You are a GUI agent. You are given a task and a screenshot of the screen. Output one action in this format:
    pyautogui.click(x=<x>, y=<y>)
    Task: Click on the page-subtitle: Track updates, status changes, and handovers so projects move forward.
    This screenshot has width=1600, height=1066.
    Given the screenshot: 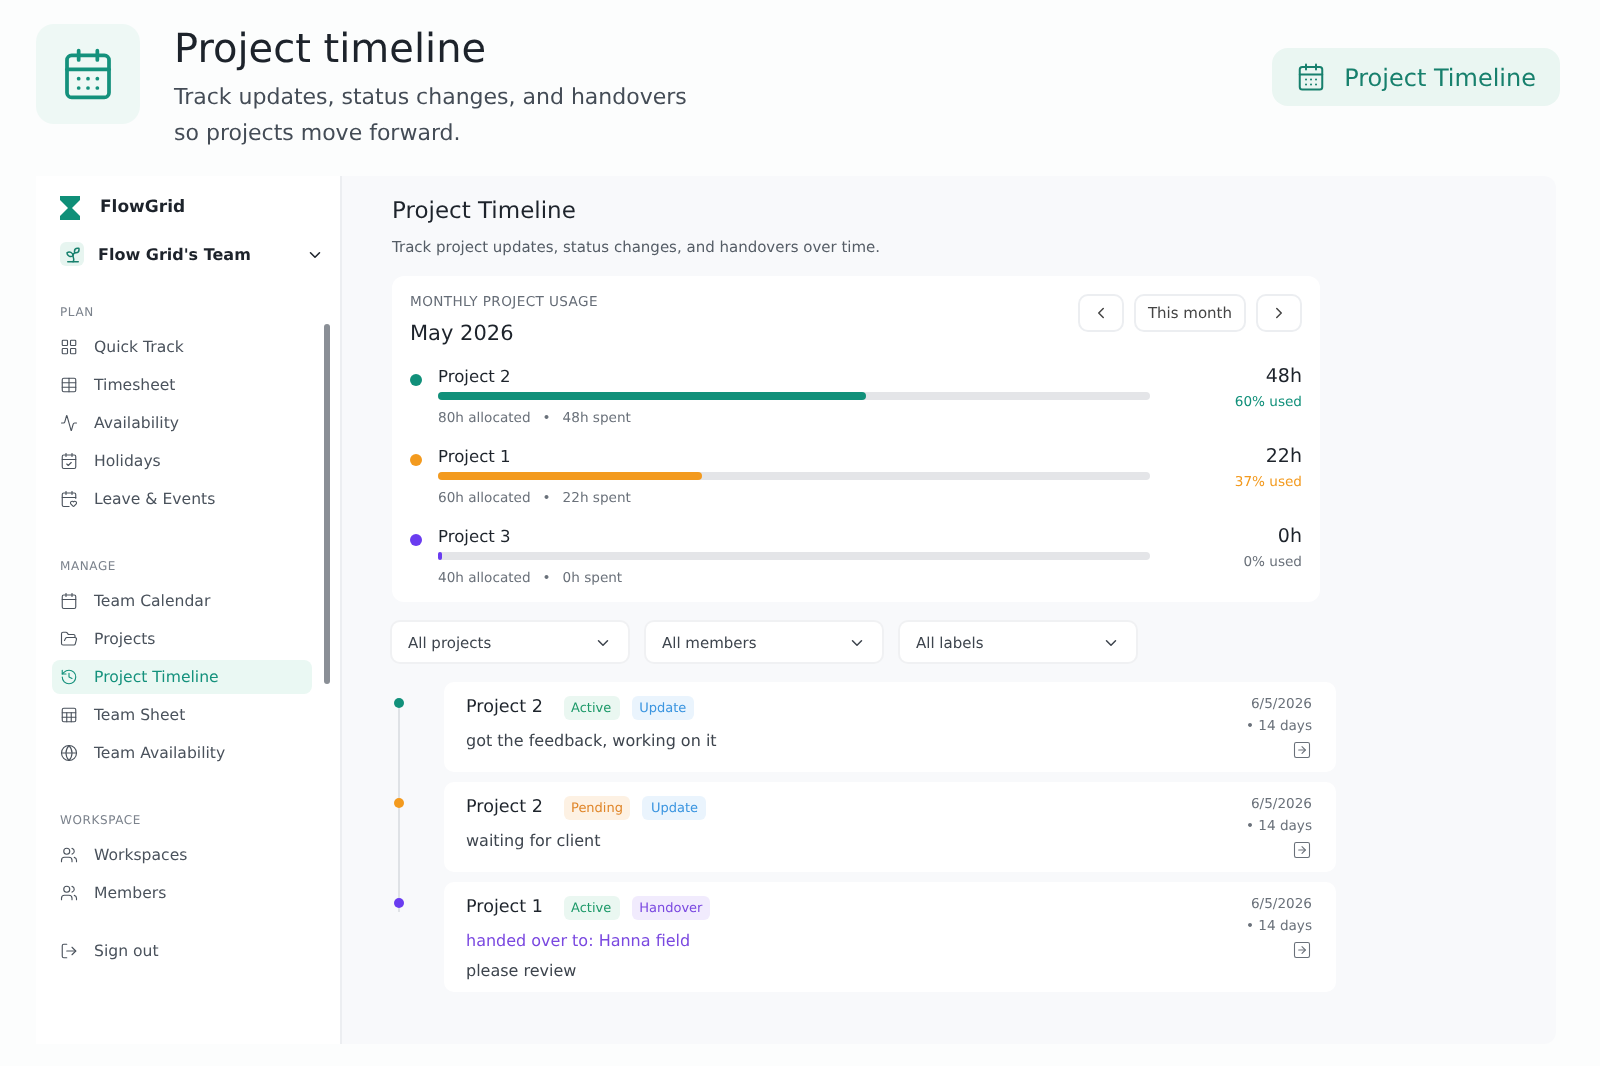 What is the action you would take?
    pyautogui.click(x=431, y=116)
    